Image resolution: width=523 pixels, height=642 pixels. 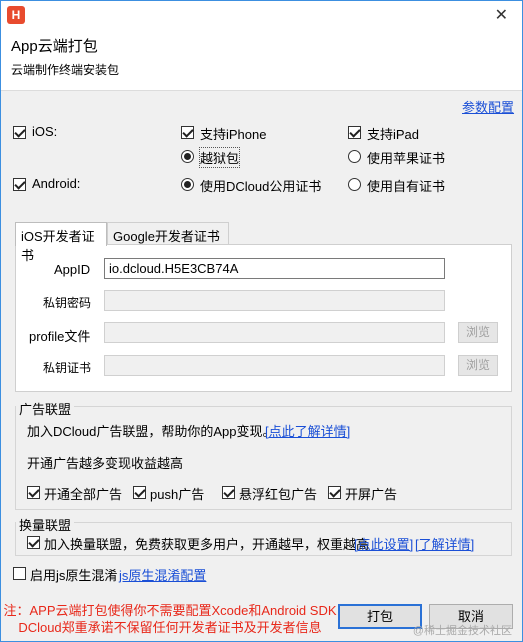 What do you see at coordinates (151, 431) in the screenshot?
I see `ad-union-description: 加入DCloud广告联盟，帮助你的App变现。` at bounding box center [151, 431].